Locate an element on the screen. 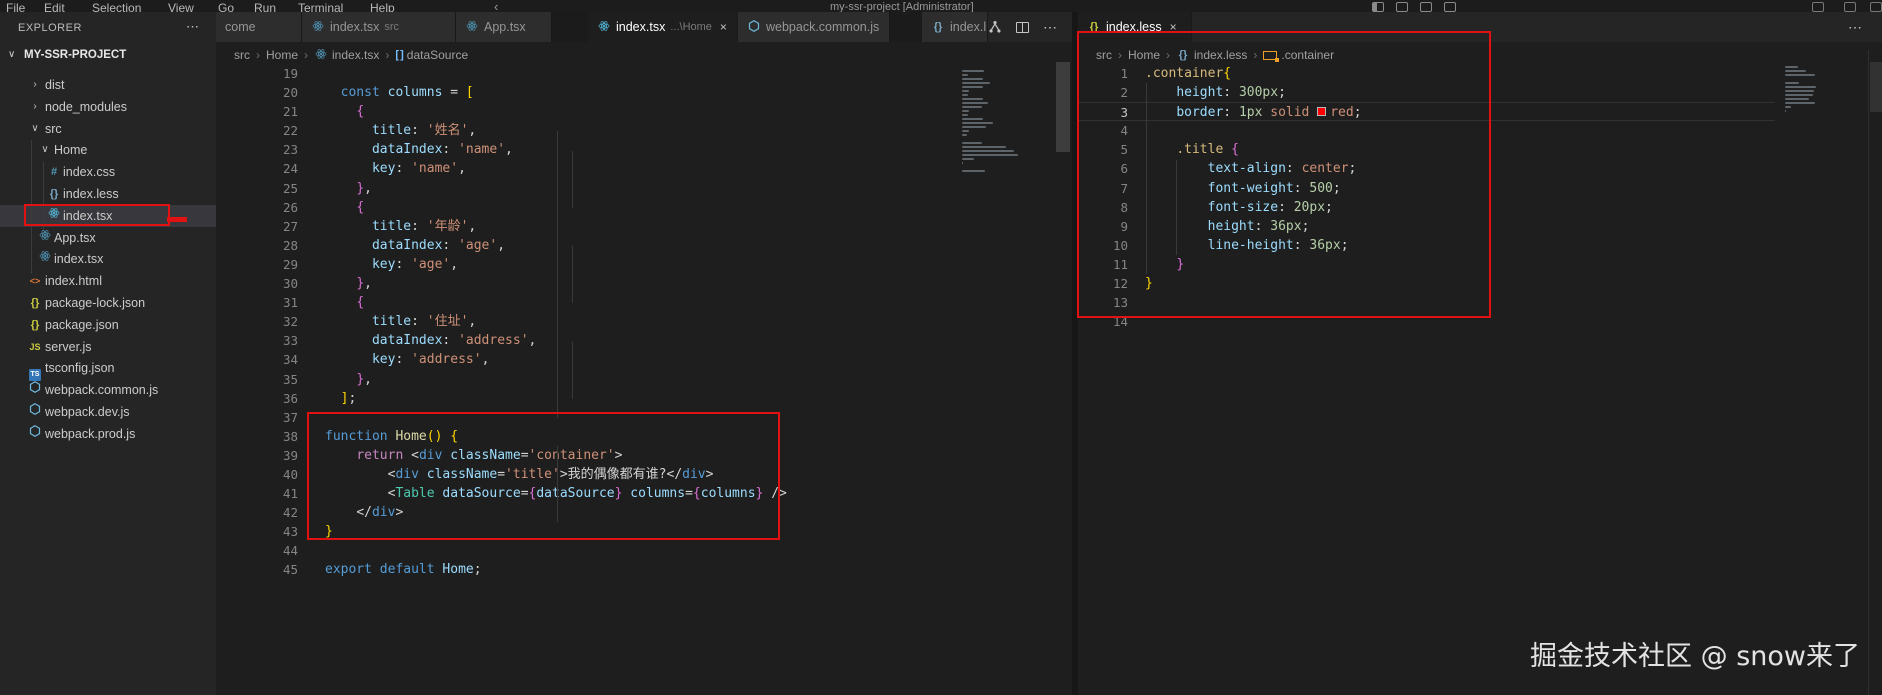 Image resolution: width=1882 pixels, height=695 pixels. tree-item-webpack.prod.js: webpack.prod.js is located at coordinates (108, 434).